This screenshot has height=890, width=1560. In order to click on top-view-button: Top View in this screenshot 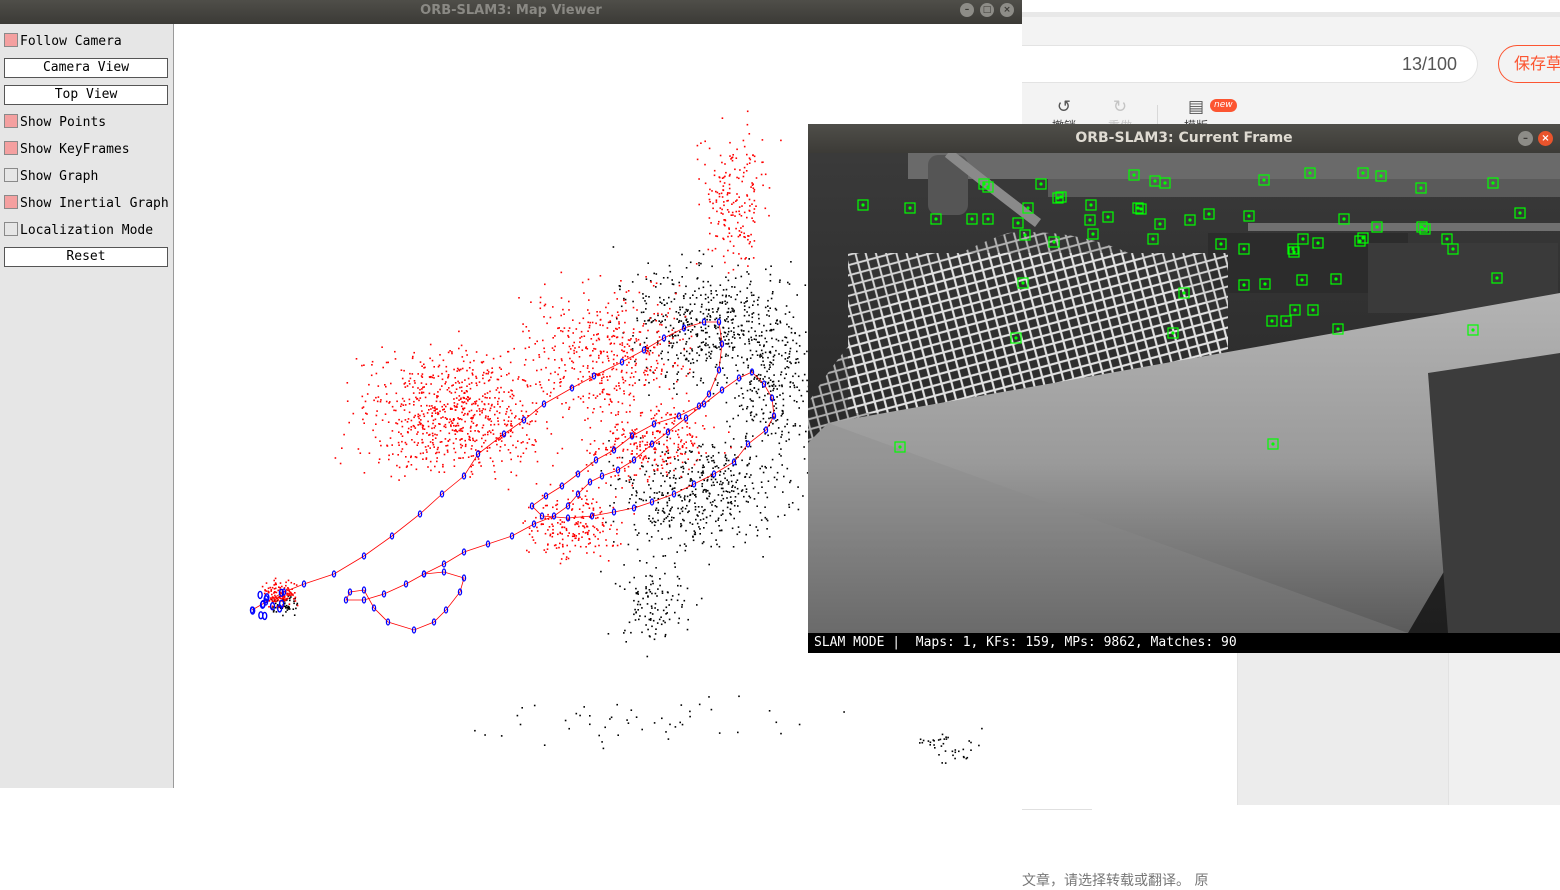, I will do `click(86, 95)`.